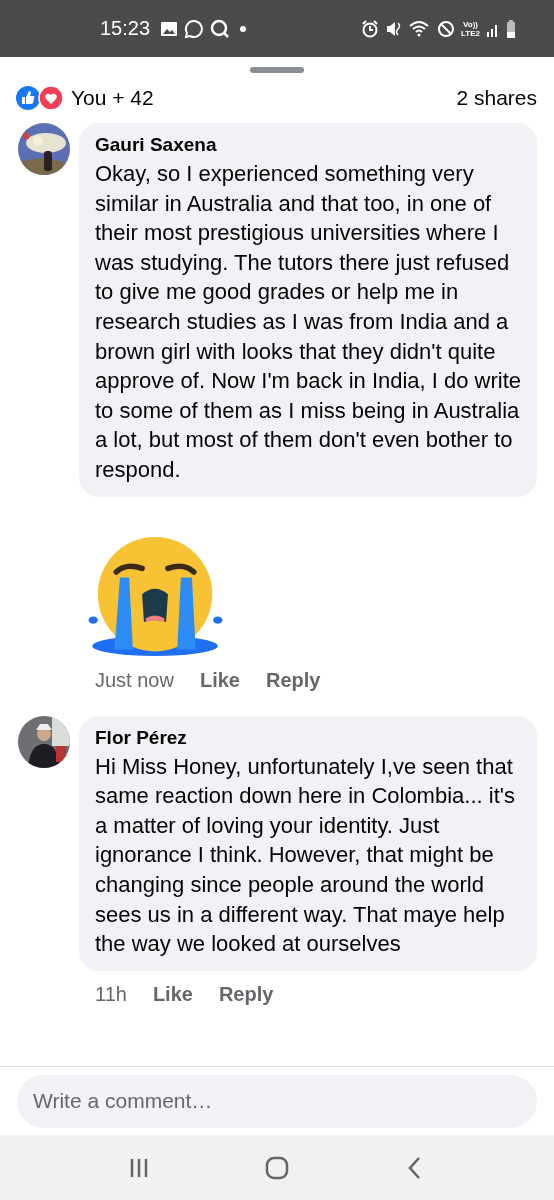  What do you see at coordinates (470, 24) in the screenshot?
I see `network-label: Vo))` at bounding box center [470, 24].